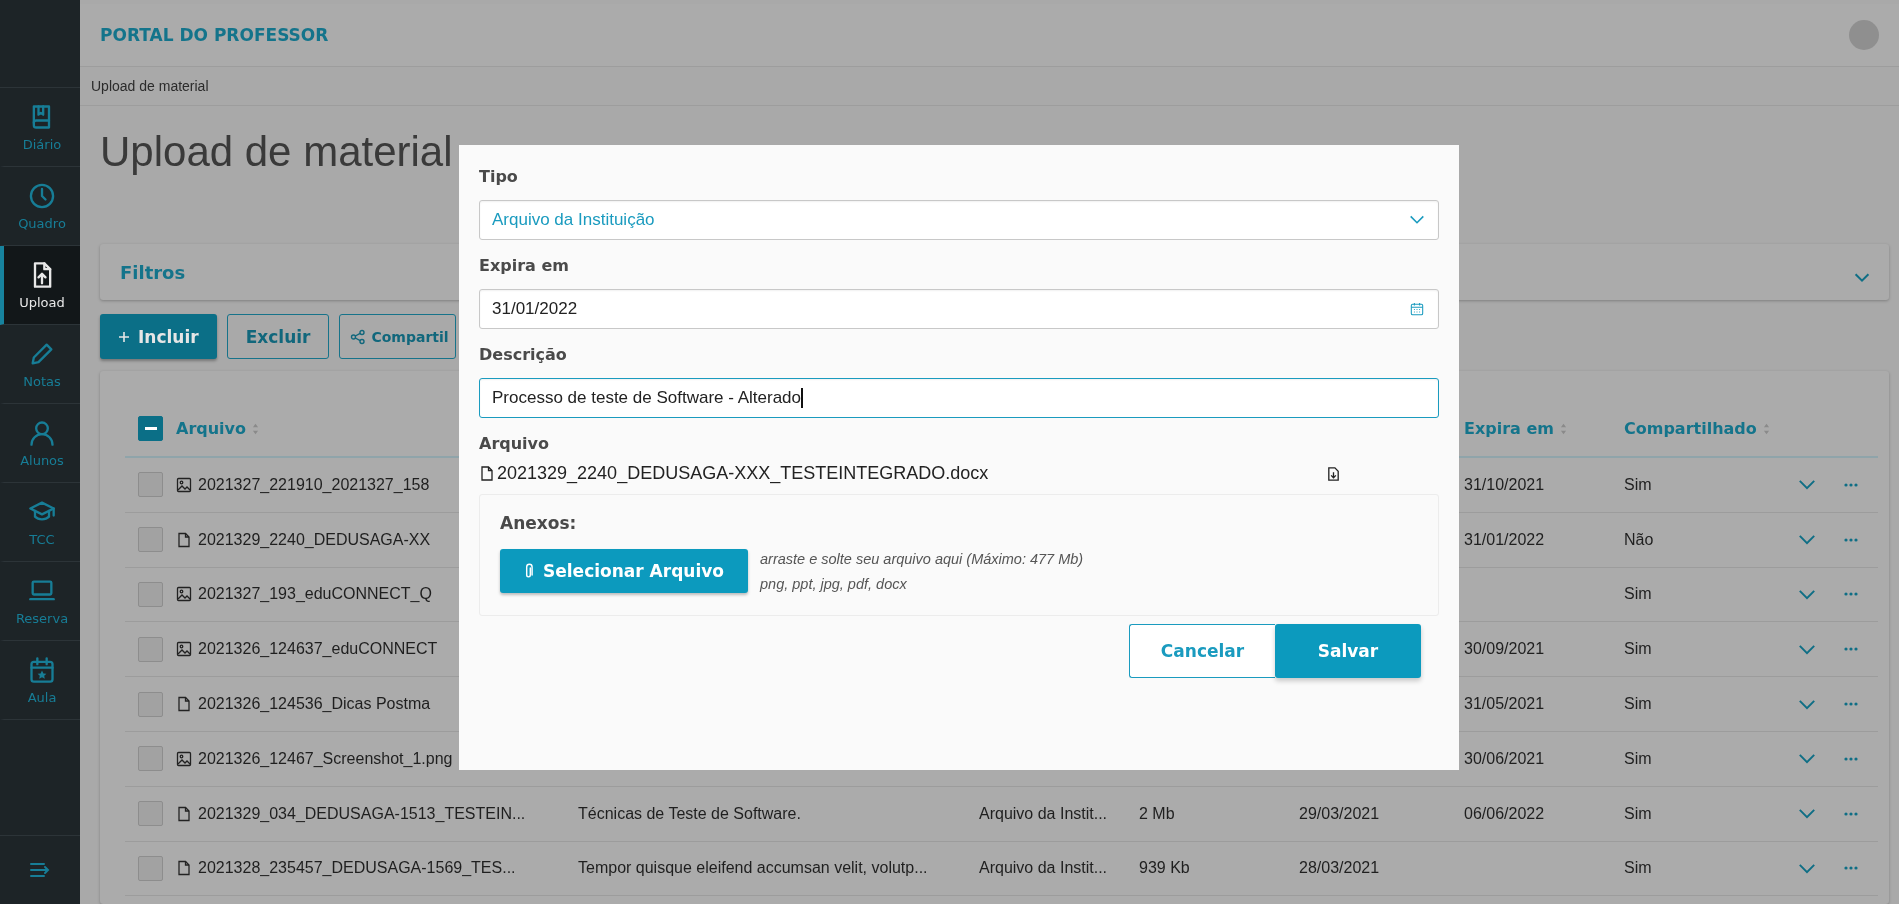 Image resolution: width=1899 pixels, height=904 pixels. What do you see at coordinates (624, 571) in the screenshot?
I see `select-file-button: Selecionar Arquivo` at bounding box center [624, 571].